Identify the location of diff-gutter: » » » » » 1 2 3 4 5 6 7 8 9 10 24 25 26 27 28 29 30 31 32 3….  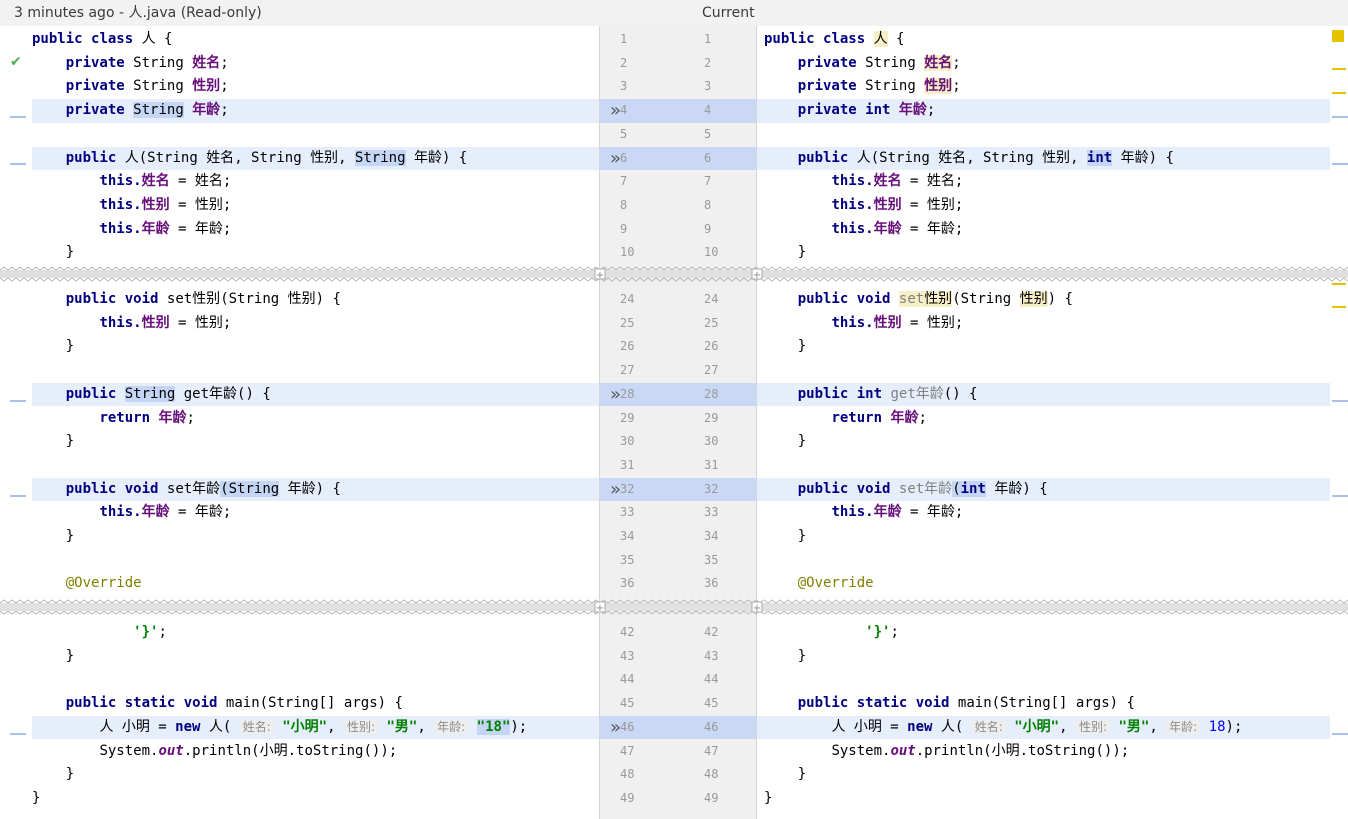
(678, 422).